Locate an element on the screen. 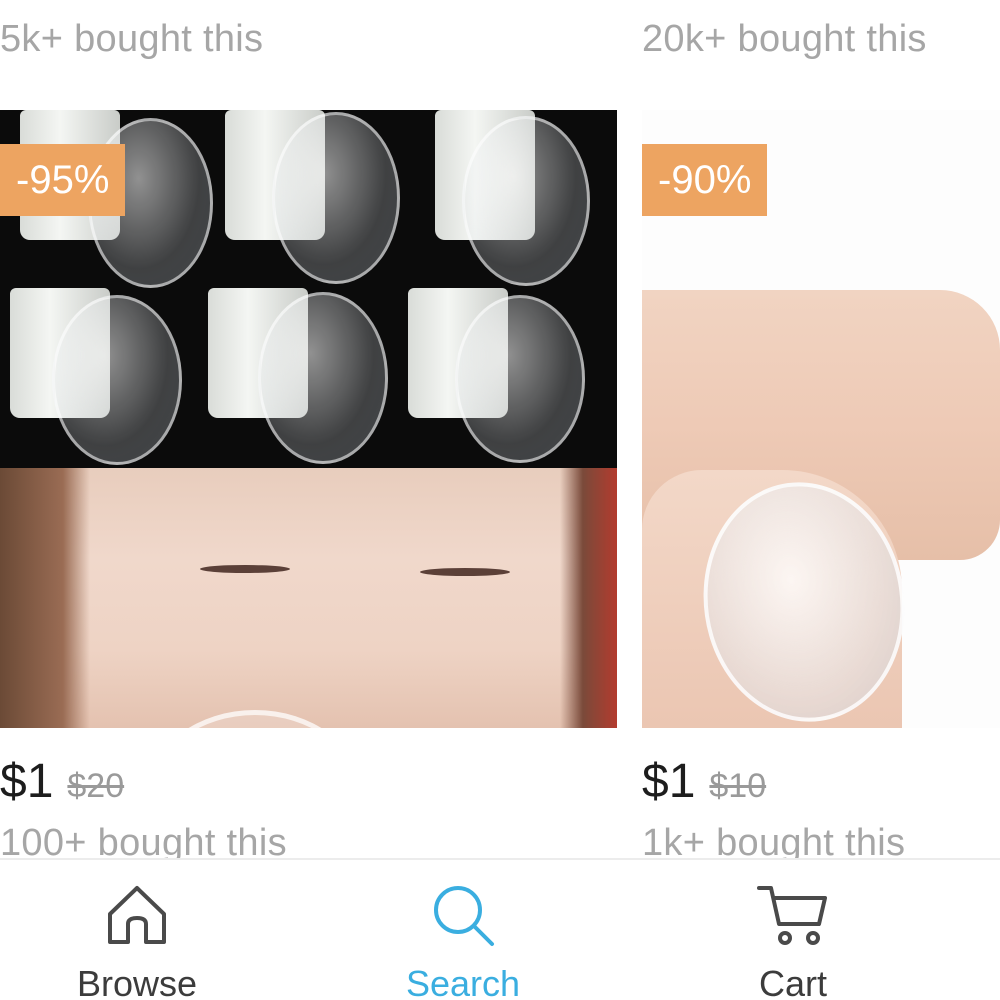 Image resolution: width=1000 pixels, height=1000 pixels. search-icon is located at coordinates (464, 916).